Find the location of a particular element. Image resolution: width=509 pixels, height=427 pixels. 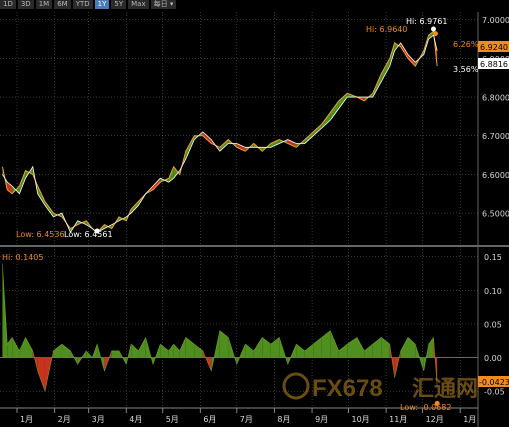

spread-hi-label: Hi: 0.1405 is located at coordinates (22, 257).